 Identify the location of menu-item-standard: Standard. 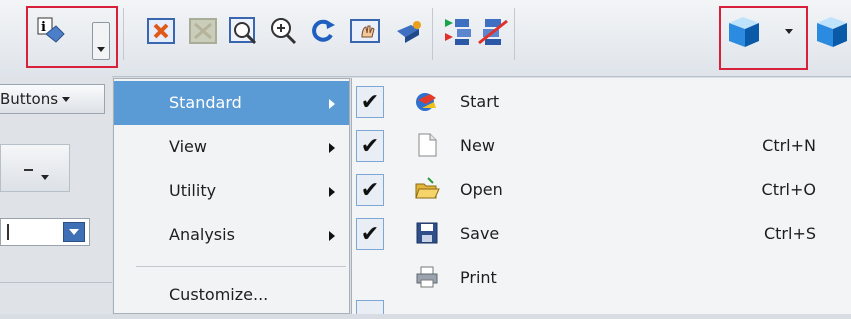
(231, 103).